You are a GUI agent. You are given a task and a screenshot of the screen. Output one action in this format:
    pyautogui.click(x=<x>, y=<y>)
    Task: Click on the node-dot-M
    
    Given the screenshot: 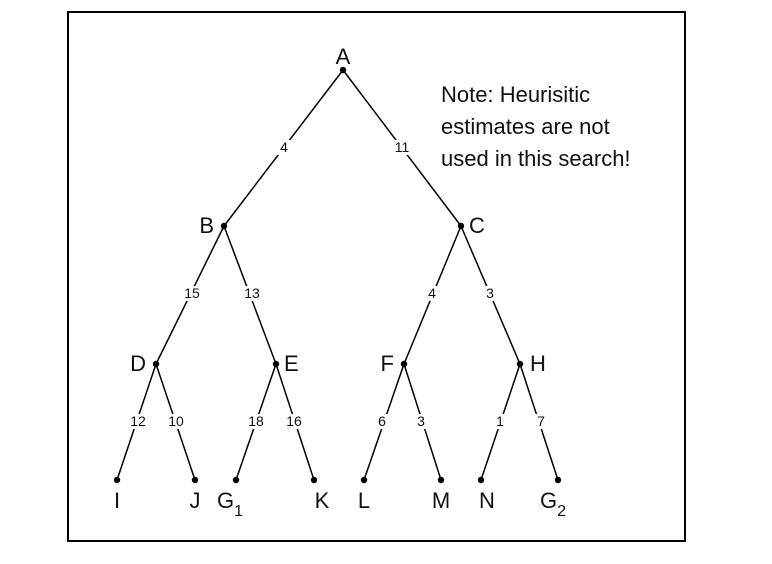 What is the action you would take?
    pyautogui.click(x=441, y=480)
    